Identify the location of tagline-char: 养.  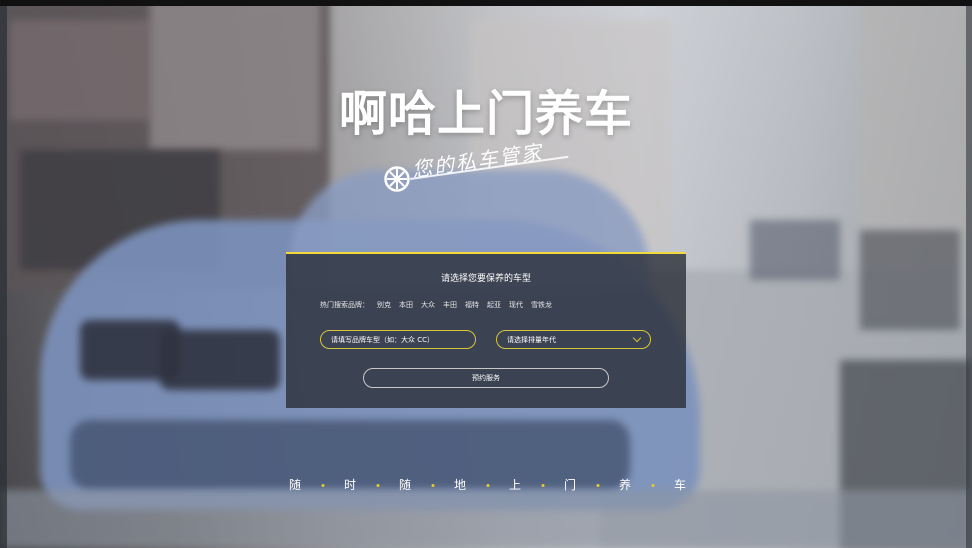
(625, 485).